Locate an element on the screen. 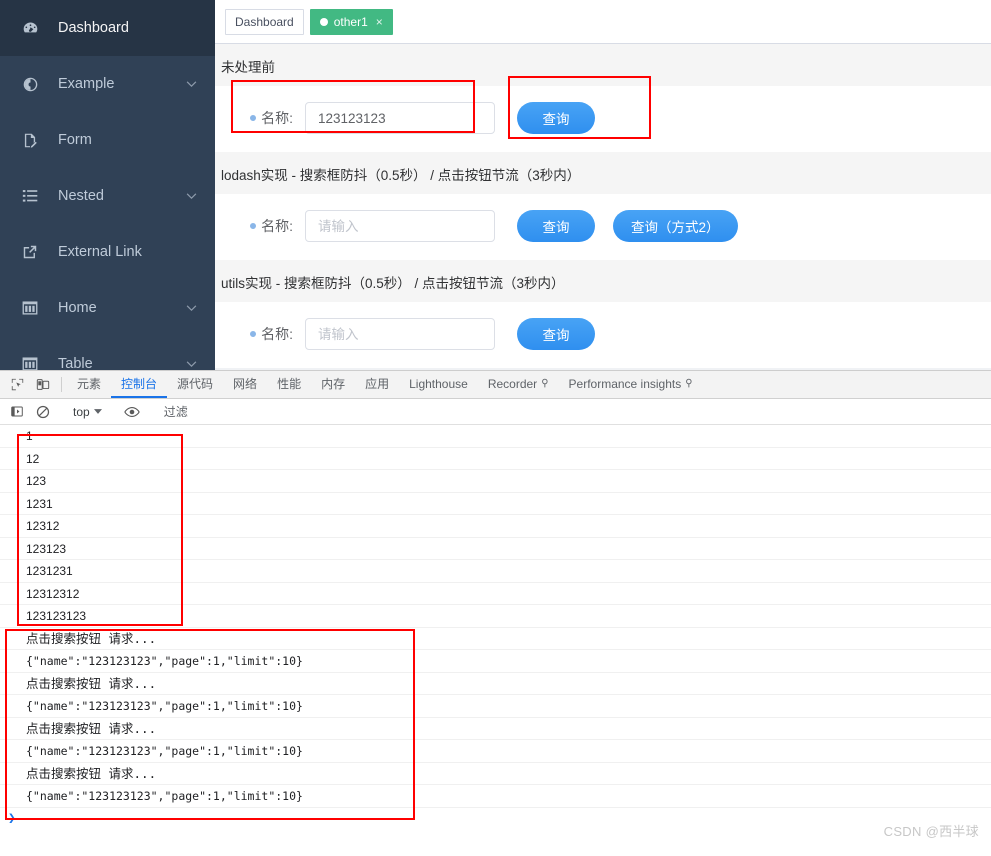 This screenshot has width=991, height=856. console-log-row: 12 is located at coordinates (495, 459).